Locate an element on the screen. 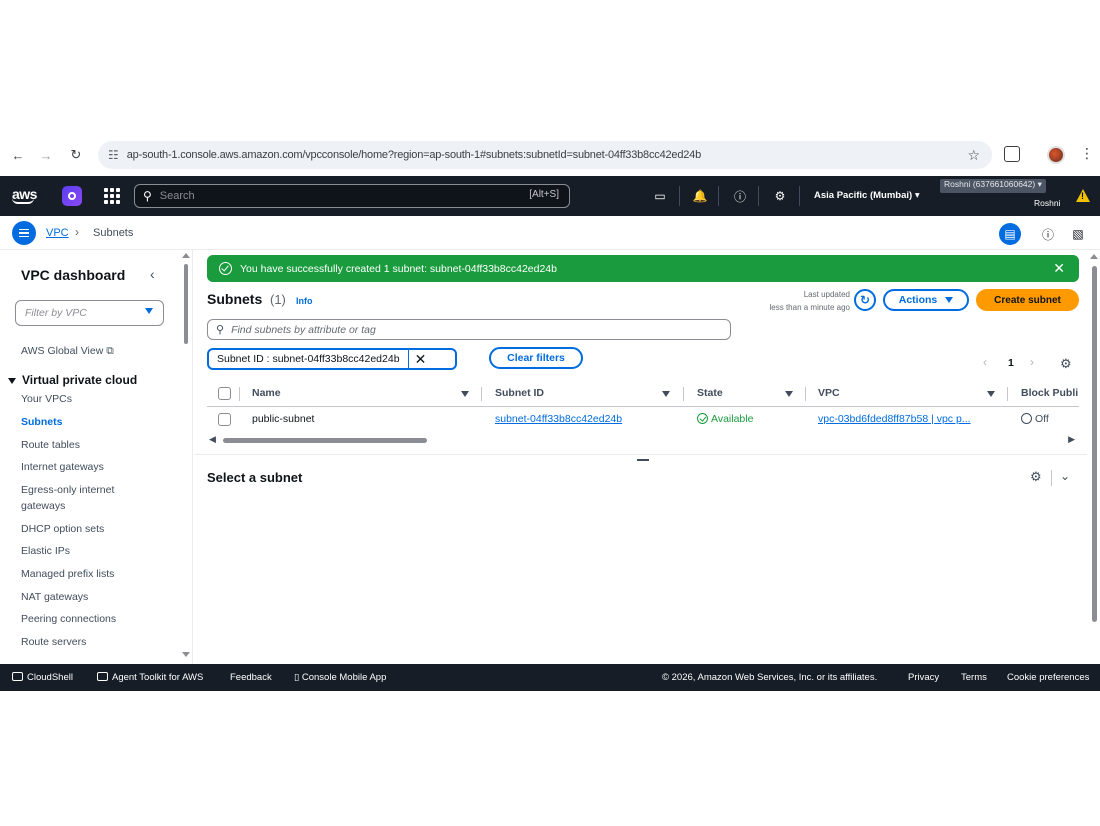 The width and height of the screenshot is (1100, 826). scroll-right-icon: ▶ is located at coordinates (1071, 439).